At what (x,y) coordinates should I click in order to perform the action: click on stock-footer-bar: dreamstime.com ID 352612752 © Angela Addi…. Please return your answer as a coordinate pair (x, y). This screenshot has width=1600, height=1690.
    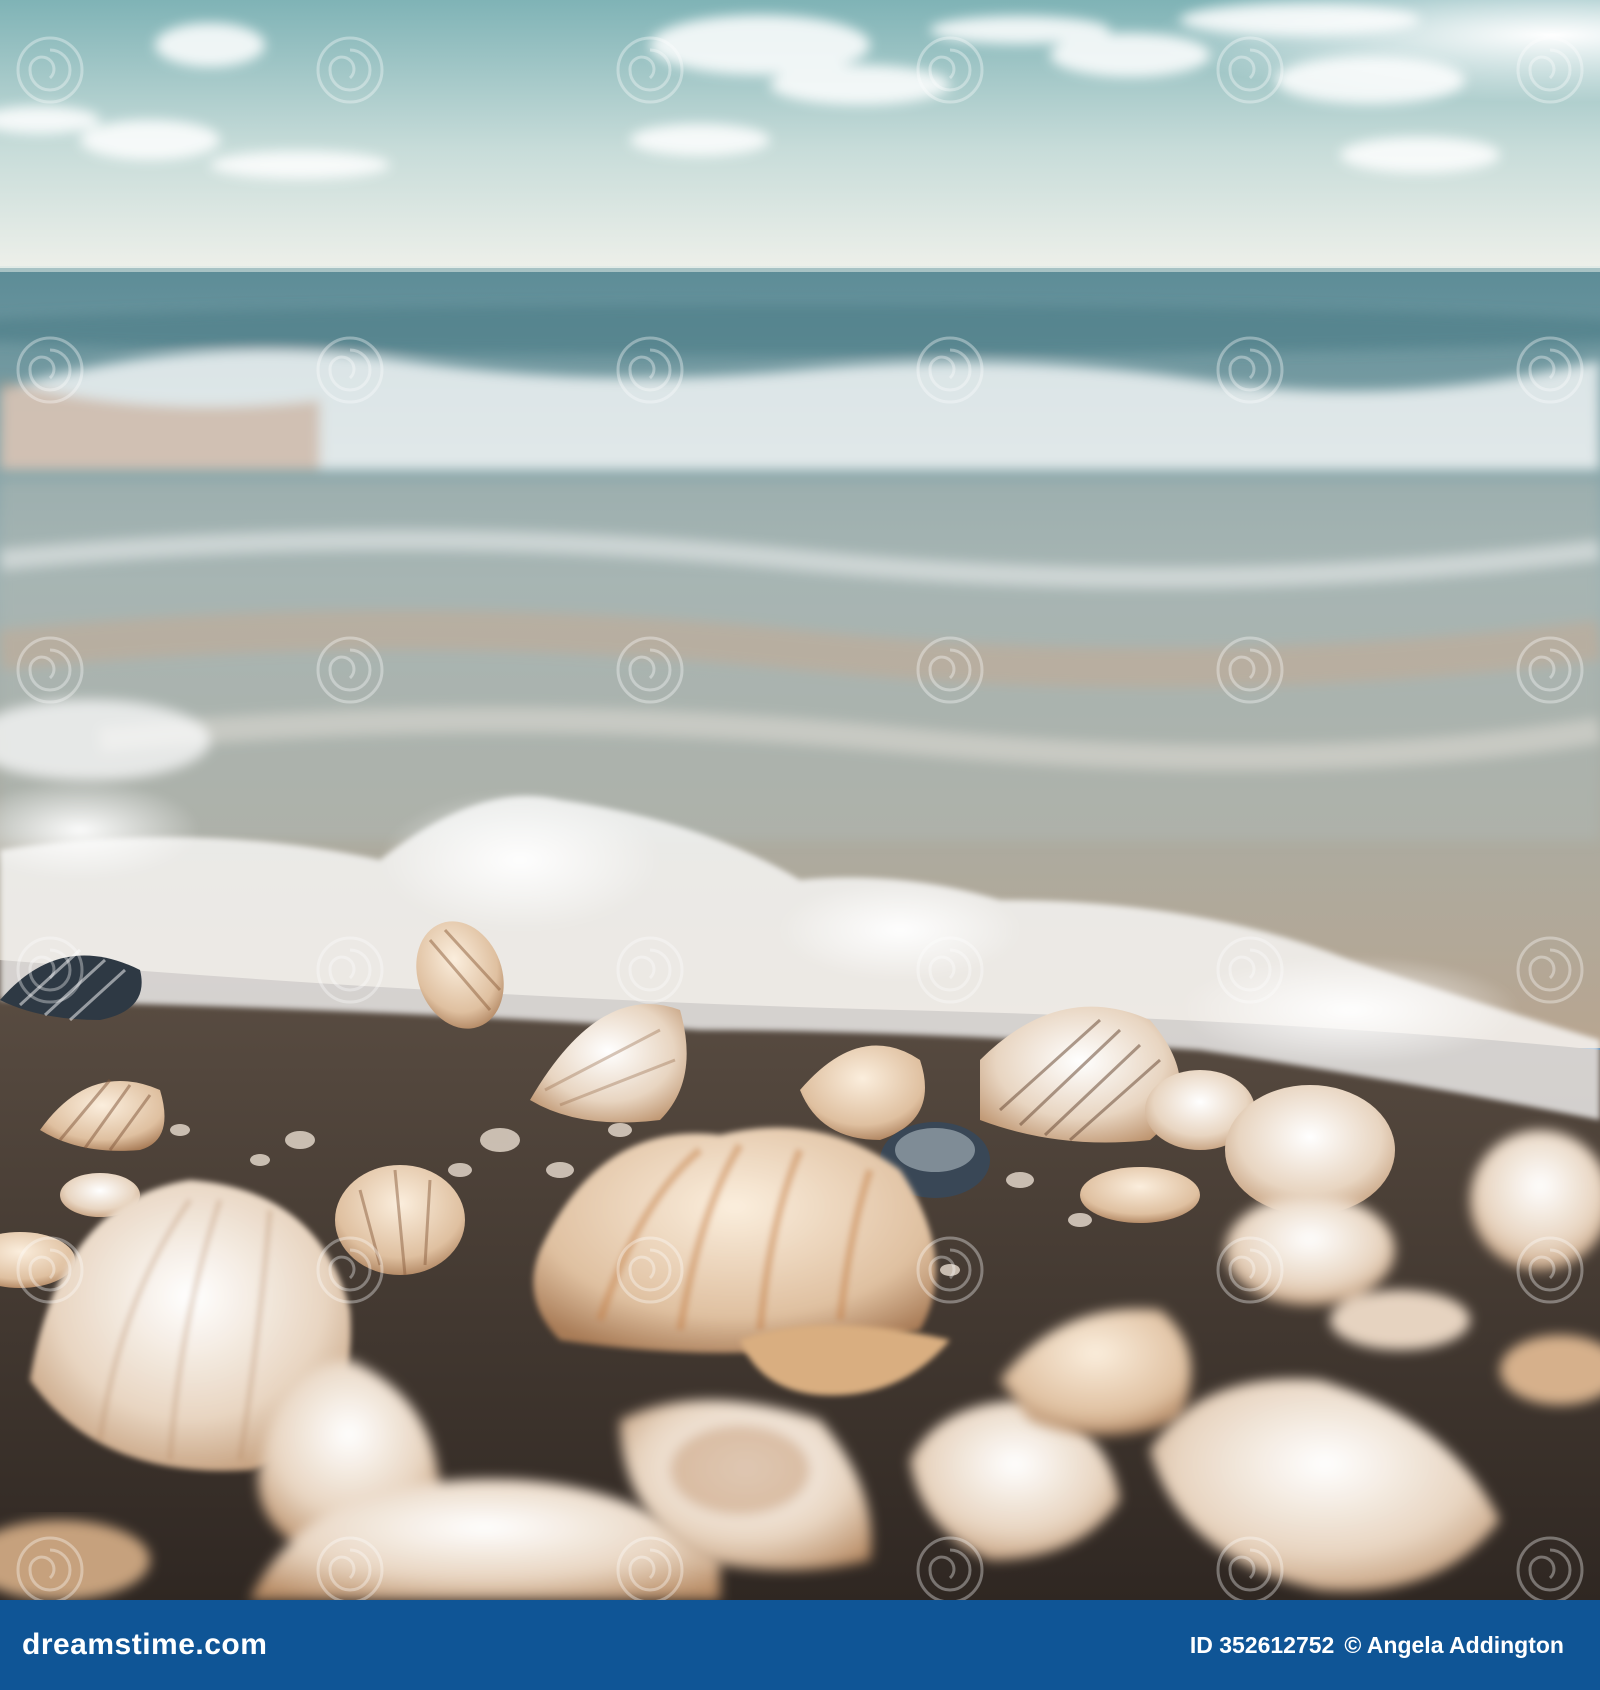
    Looking at the image, I should click on (800, 1645).